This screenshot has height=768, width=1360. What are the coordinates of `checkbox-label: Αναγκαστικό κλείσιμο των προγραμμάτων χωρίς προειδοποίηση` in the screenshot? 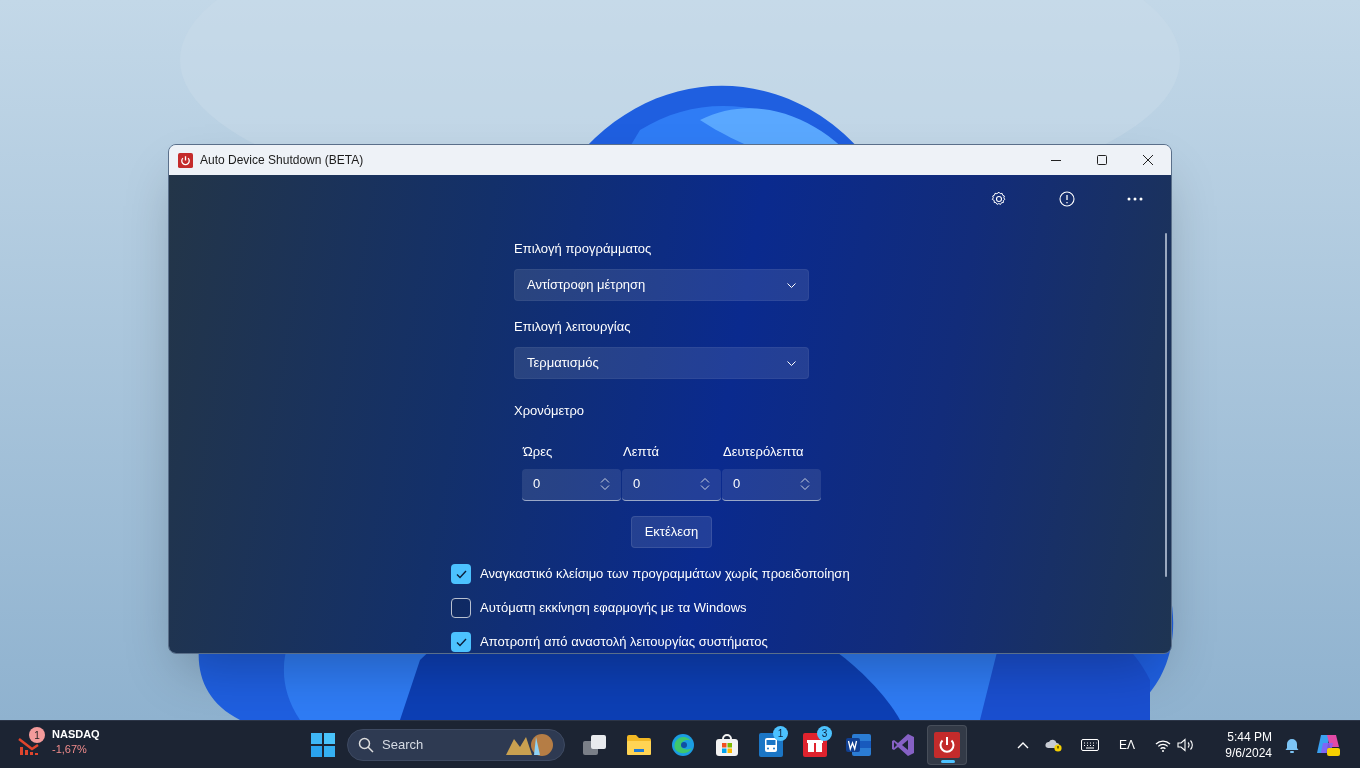 It's located at (665, 574).